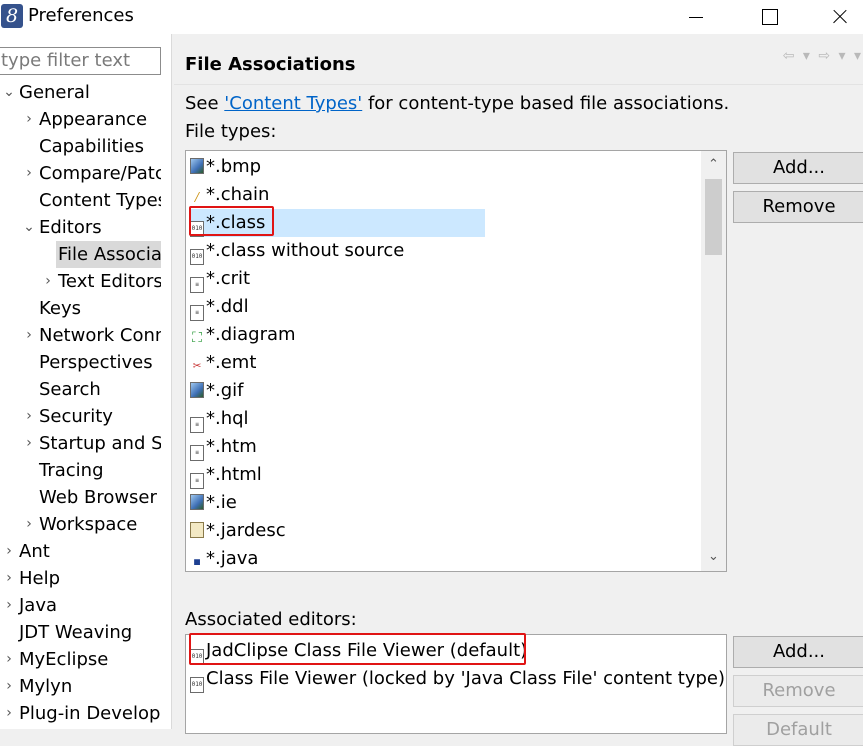 The image size is (863, 746). Describe the element at coordinates (34, 551) in the screenshot. I see `tree-item-label: Ant` at that location.